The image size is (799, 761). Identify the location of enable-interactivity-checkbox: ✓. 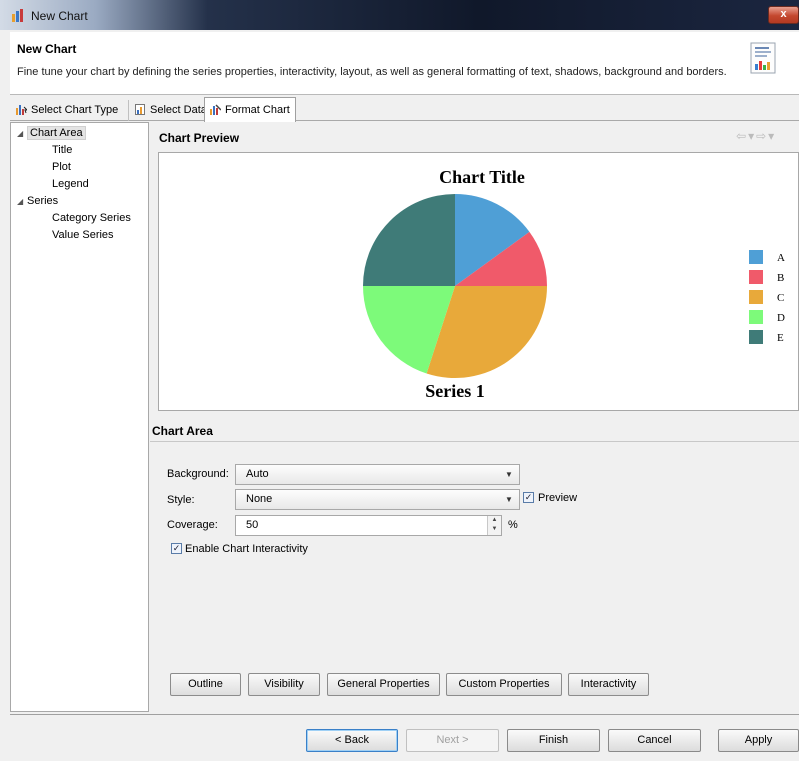
(176, 548).